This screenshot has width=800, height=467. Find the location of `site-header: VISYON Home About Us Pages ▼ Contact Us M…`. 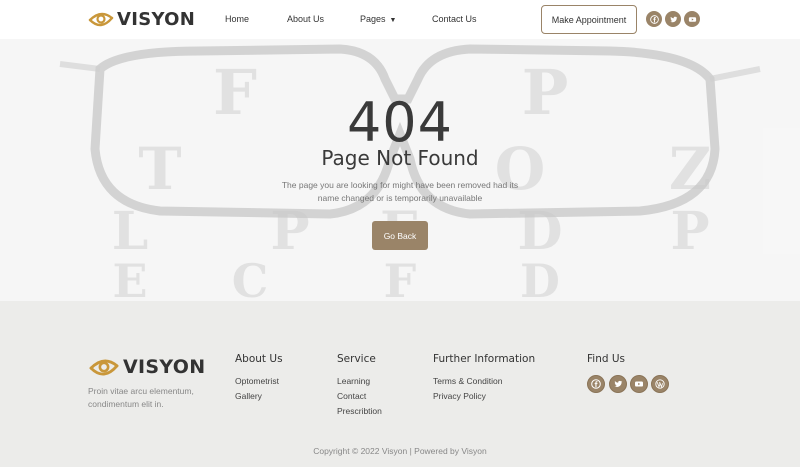

site-header: VISYON Home About Us Pages ▼ Contact Us M… is located at coordinates (400, 19).